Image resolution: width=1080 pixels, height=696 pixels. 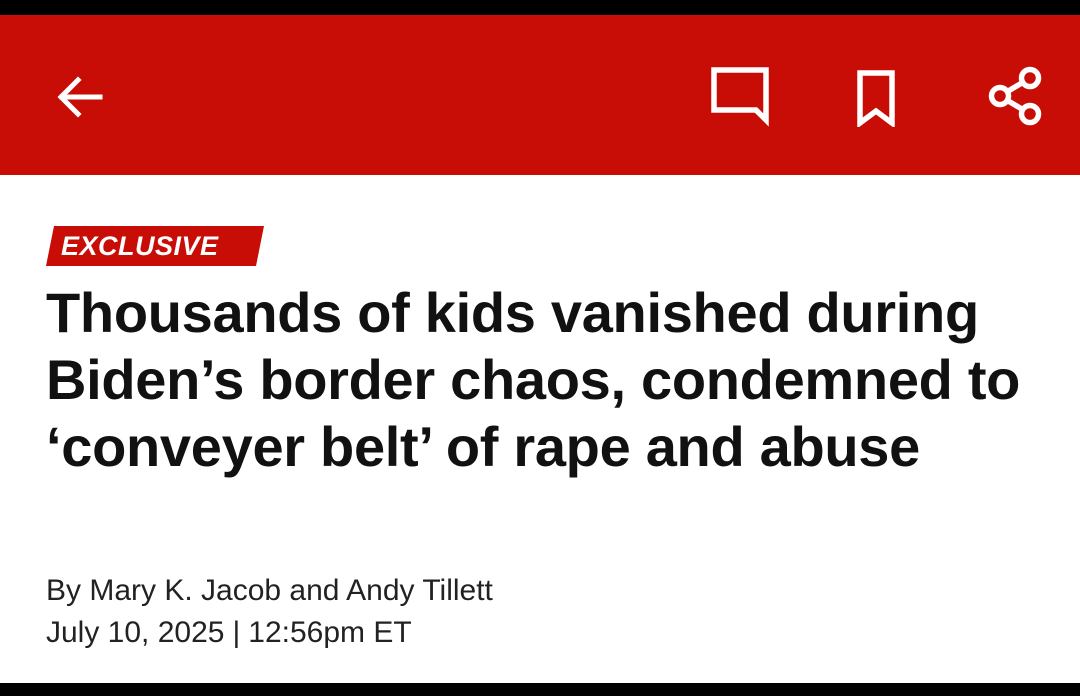 I want to click on dateline: July 10, 2025 | 12:56pm ET, so click(x=229, y=633).